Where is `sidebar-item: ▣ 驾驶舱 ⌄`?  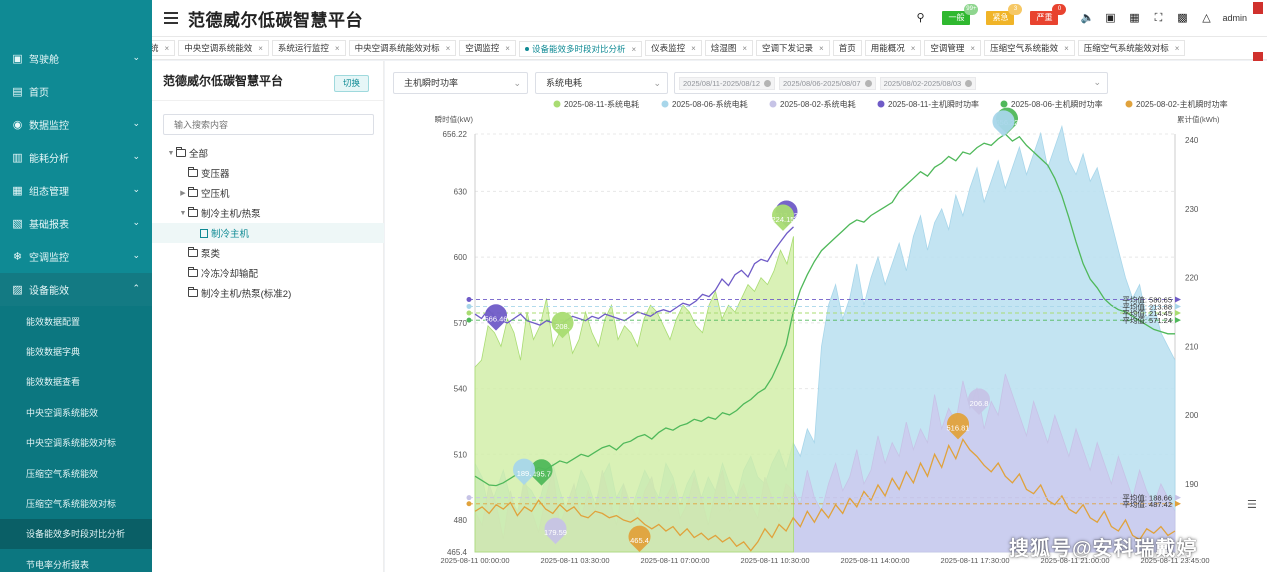
sidebar-item: ▣ 驾驶舱 ⌄ is located at coordinates (76, 58).